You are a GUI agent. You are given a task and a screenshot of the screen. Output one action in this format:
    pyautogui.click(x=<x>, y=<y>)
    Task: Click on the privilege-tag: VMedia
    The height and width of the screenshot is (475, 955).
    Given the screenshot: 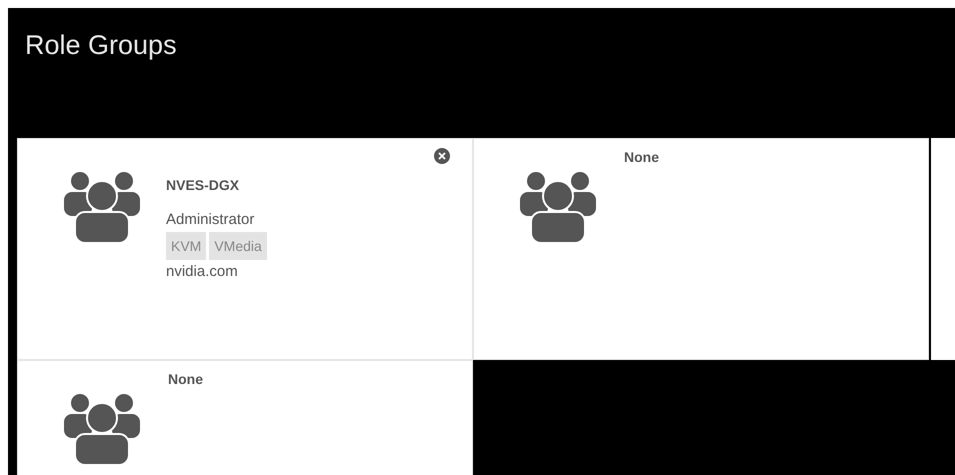 What is the action you would take?
    pyautogui.click(x=238, y=246)
    